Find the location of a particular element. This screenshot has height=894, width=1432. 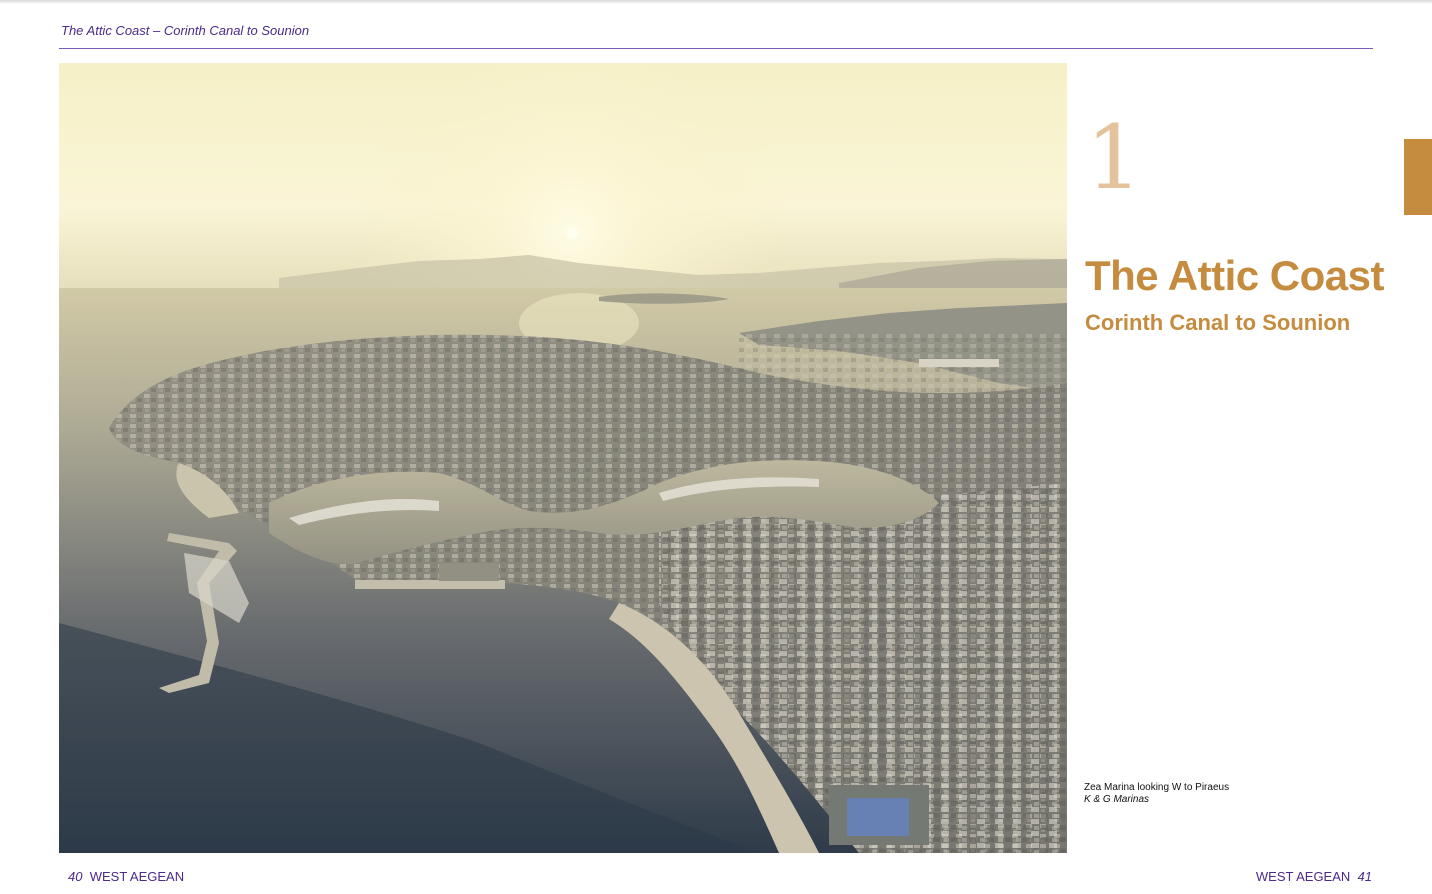

chapter-subtitle: Corinth Canal to Sounion is located at coordinates (1218, 322).